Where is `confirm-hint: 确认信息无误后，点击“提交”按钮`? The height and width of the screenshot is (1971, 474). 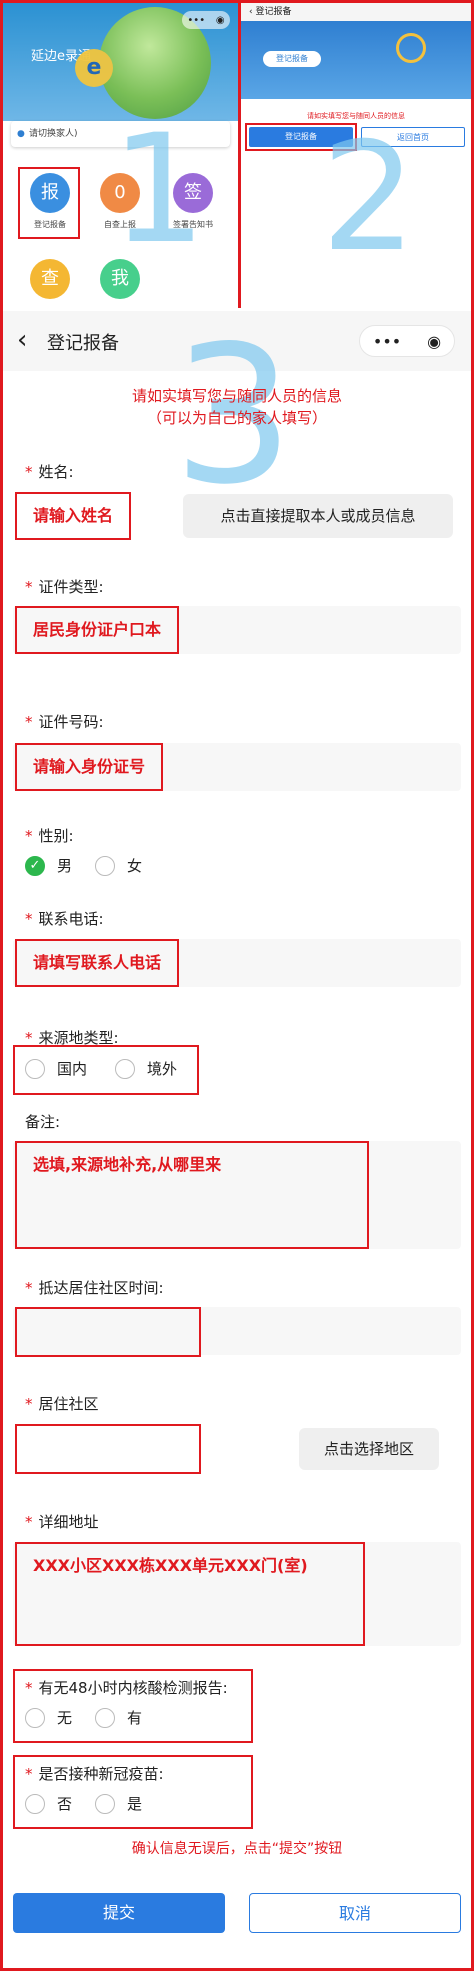 confirm-hint: 确认信息无误后，点击“提交”按钮 is located at coordinates (237, 1849).